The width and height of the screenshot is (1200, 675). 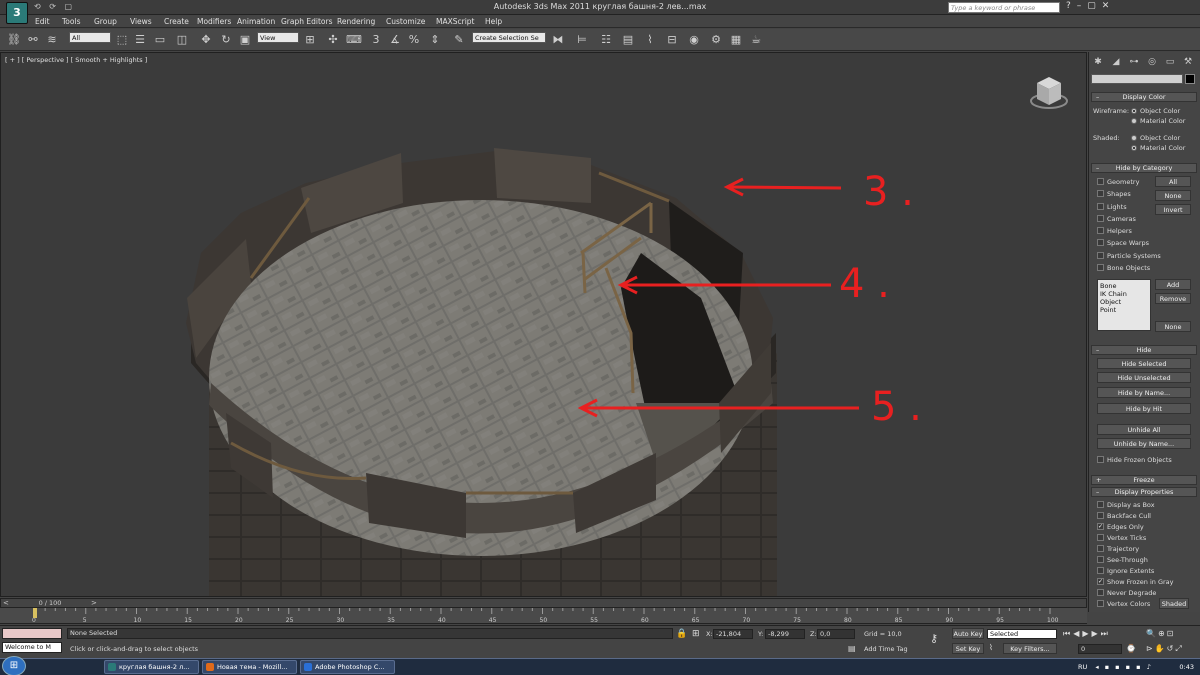 I want to click on start-button: ⊞, so click(x=14, y=665).